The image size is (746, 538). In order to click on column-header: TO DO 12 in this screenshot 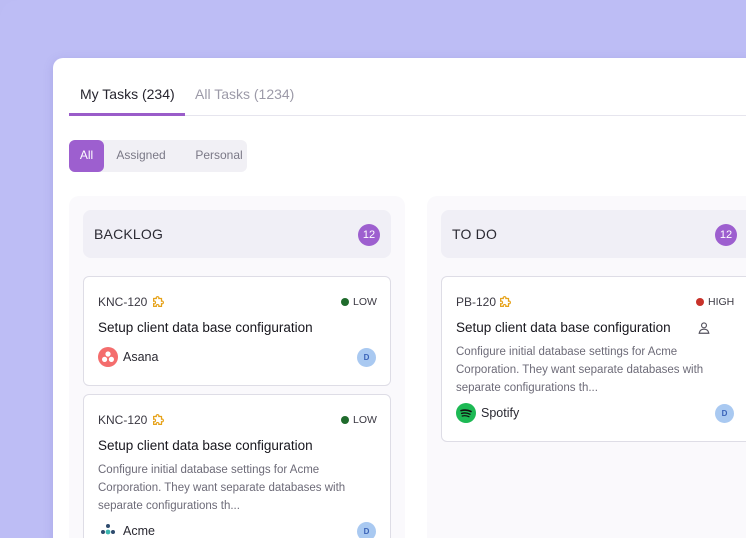, I will do `click(593, 234)`.